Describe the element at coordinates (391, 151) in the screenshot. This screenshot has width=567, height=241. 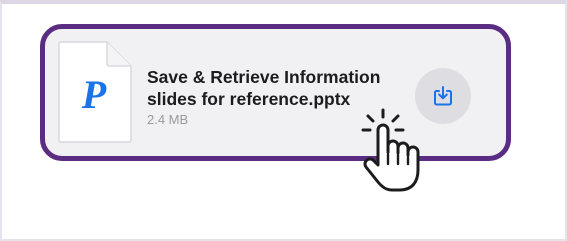
I see `hand-pointer-click-icon` at that location.